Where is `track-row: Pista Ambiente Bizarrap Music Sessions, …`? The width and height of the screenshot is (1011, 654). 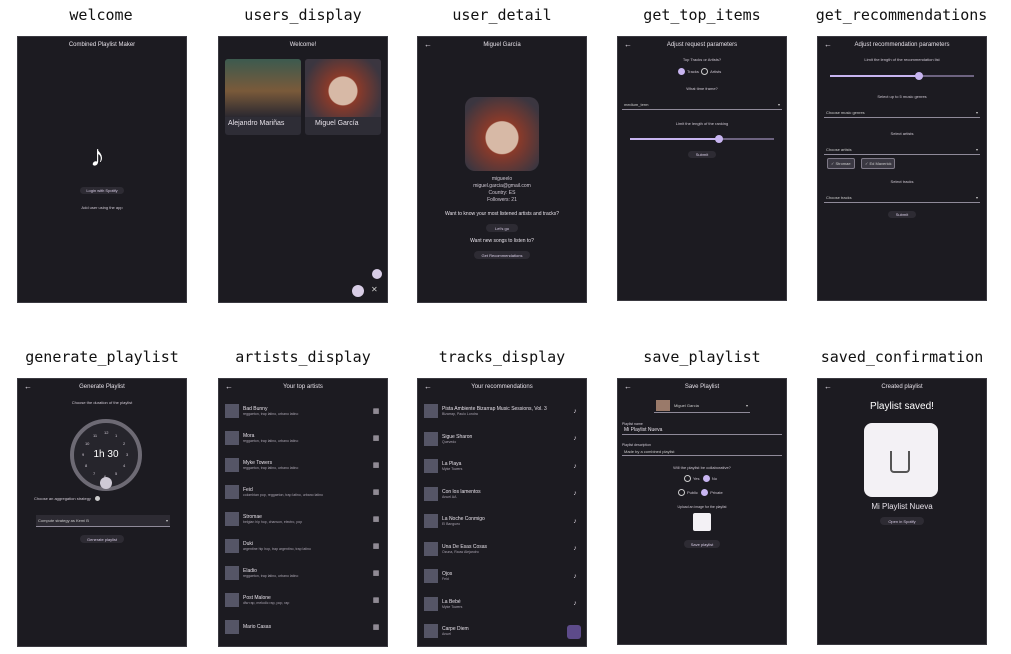
track-row: Pista Ambiente Bizarrap Music Sessions, … is located at coordinates (502, 411).